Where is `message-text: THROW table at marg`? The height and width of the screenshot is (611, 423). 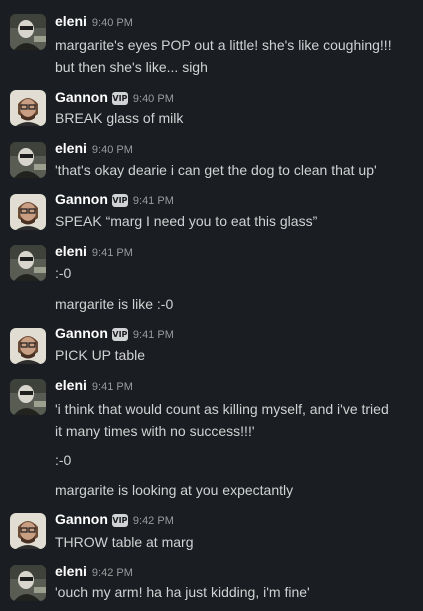
message-text: THROW table at marg is located at coordinates (124, 542).